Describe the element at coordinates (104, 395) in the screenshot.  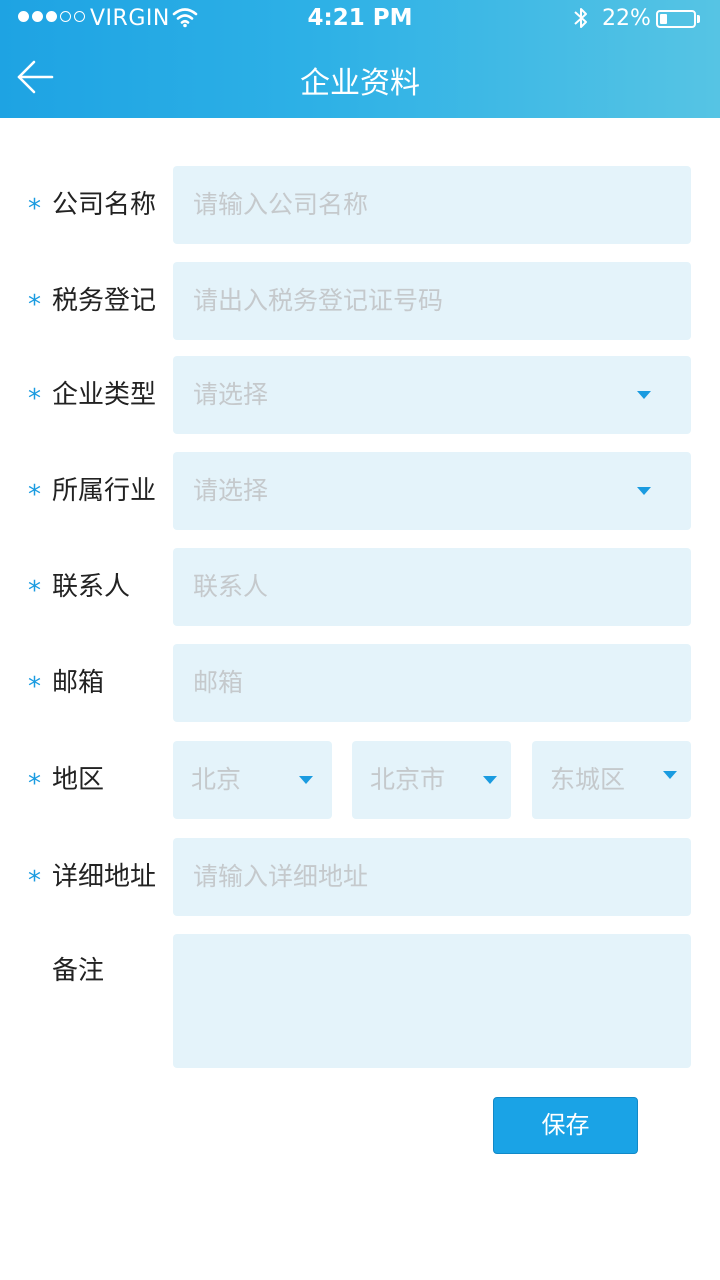
I see `company-type-label: 企业类型` at that location.